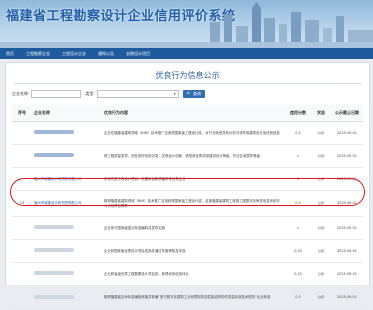  I want to click on col-header-score: 信用分数, so click(298, 113).